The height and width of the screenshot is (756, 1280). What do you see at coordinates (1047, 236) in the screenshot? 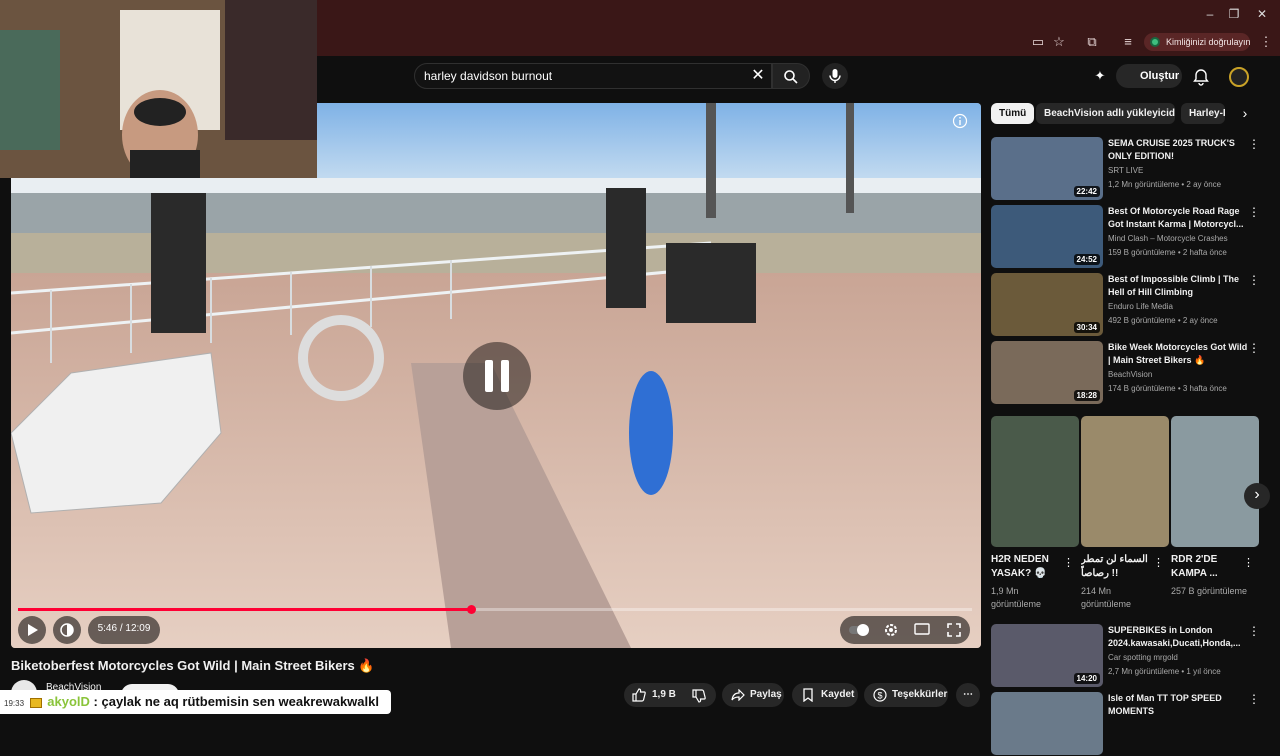
I see `recommendation-thumbnail: 24:52` at bounding box center [1047, 236].